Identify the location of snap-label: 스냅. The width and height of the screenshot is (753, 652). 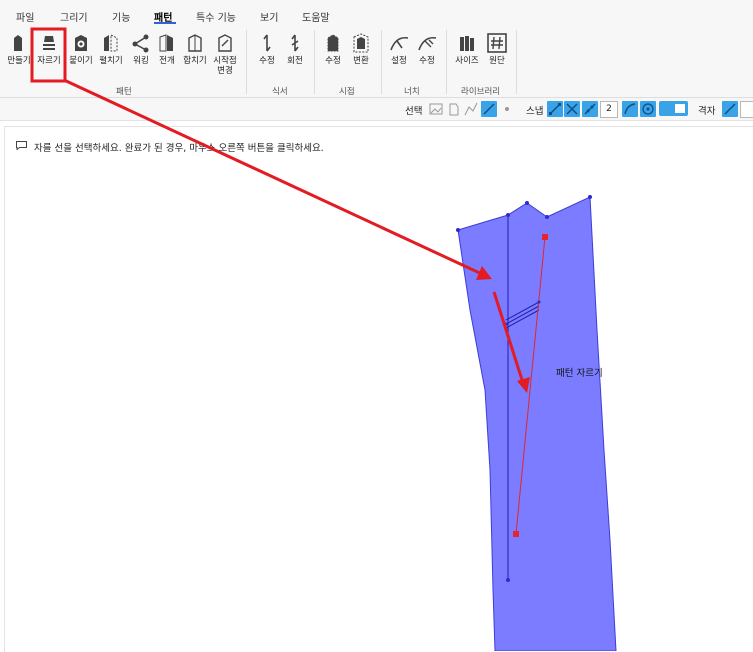
(535, 111).